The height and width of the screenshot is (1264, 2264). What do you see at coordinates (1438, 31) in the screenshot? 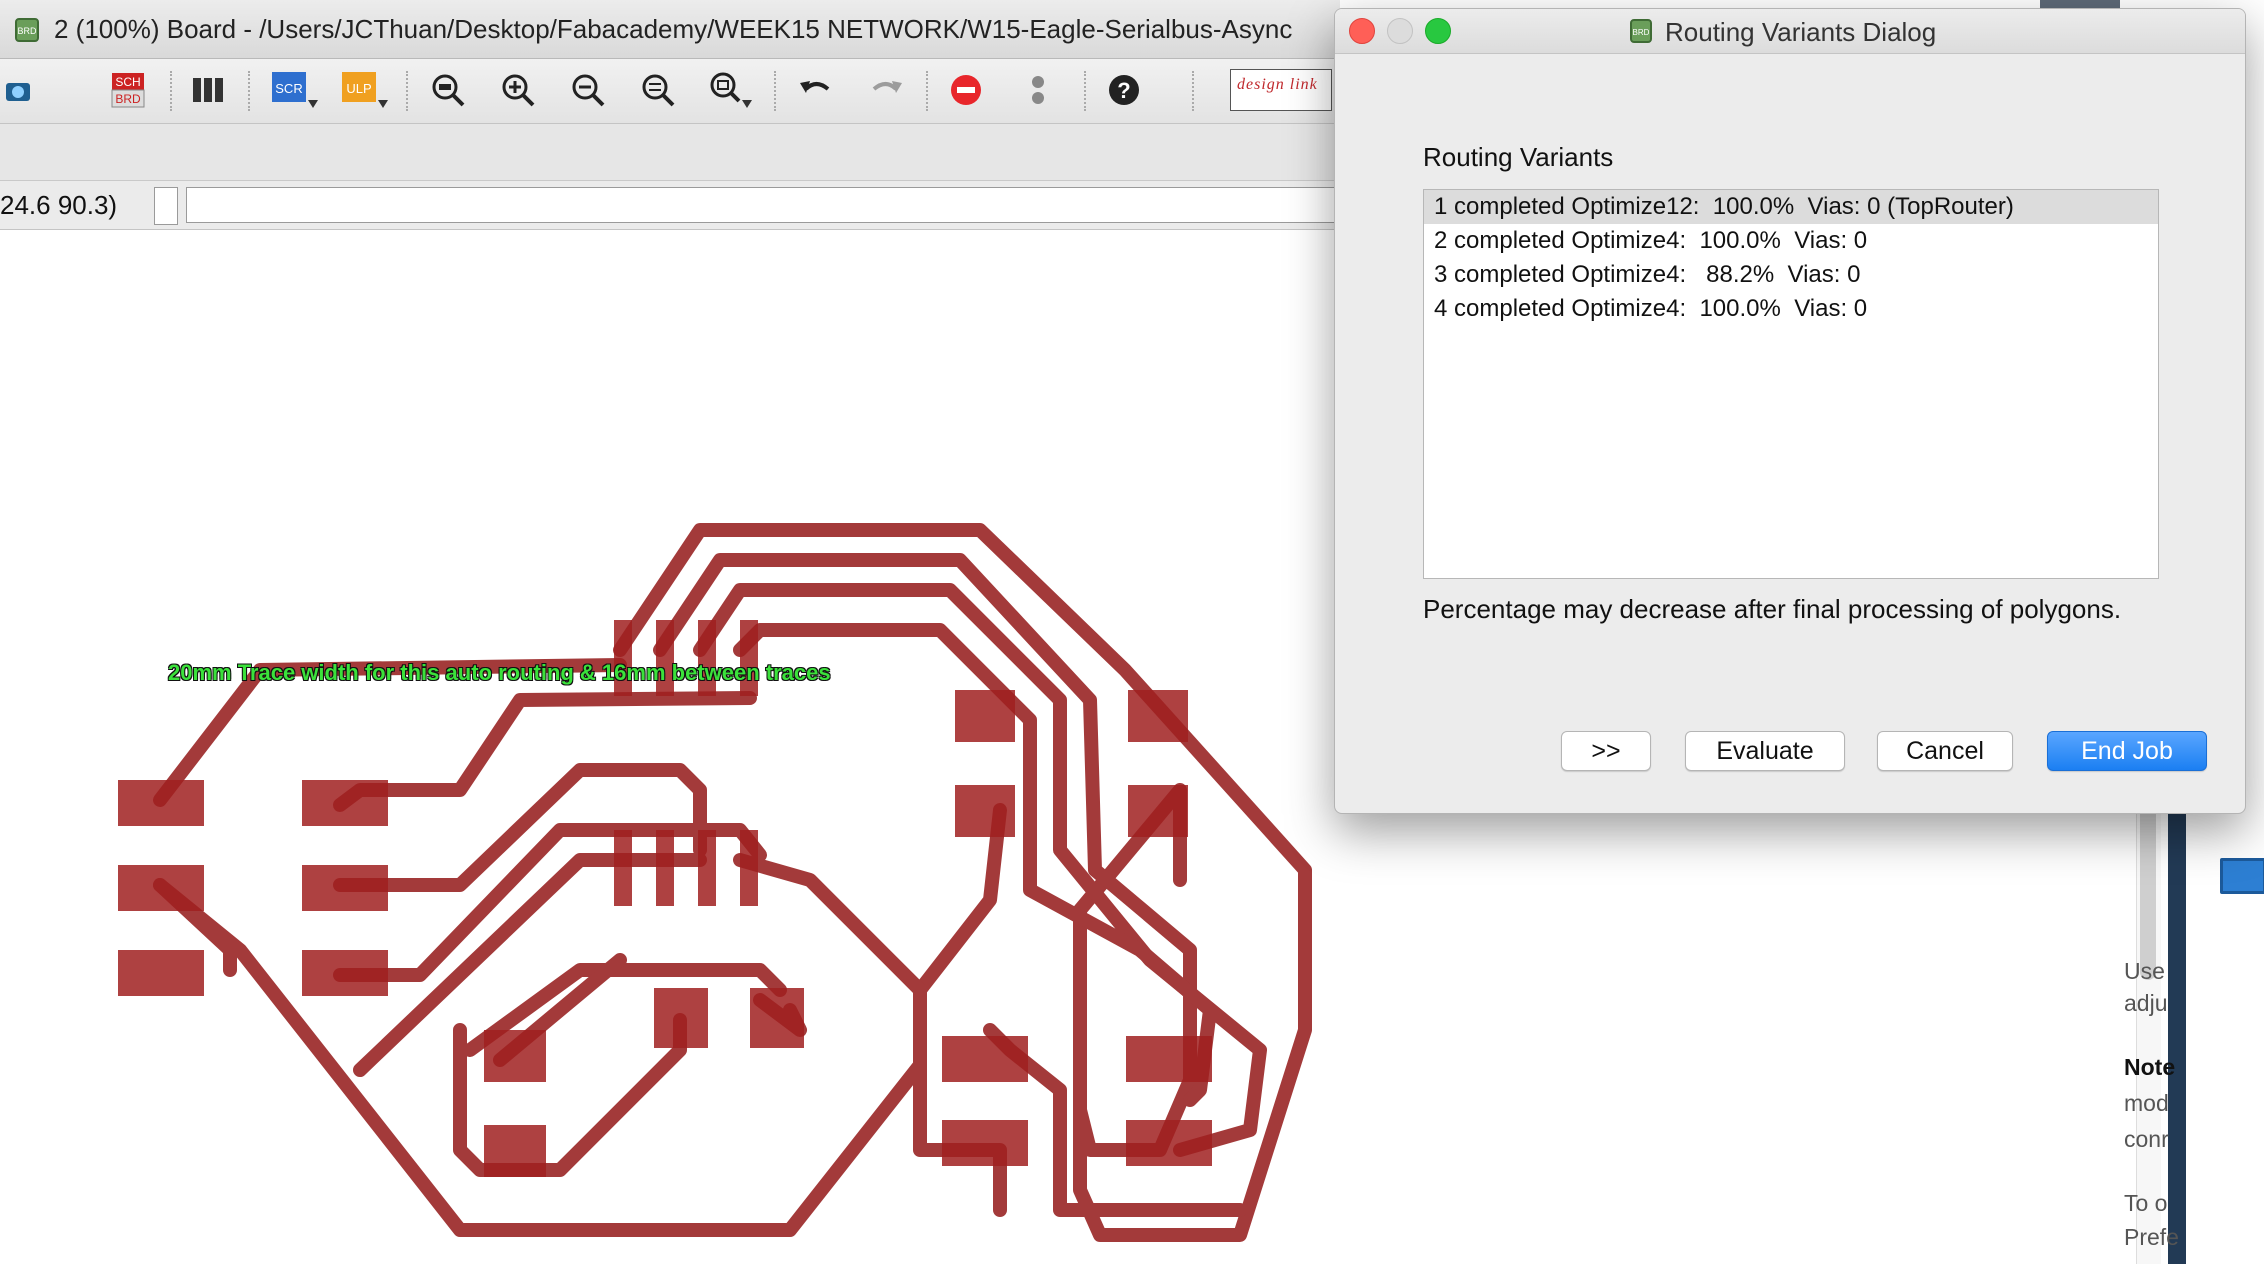
I see `zoom-window-button` at bounding box center [1438, 31].